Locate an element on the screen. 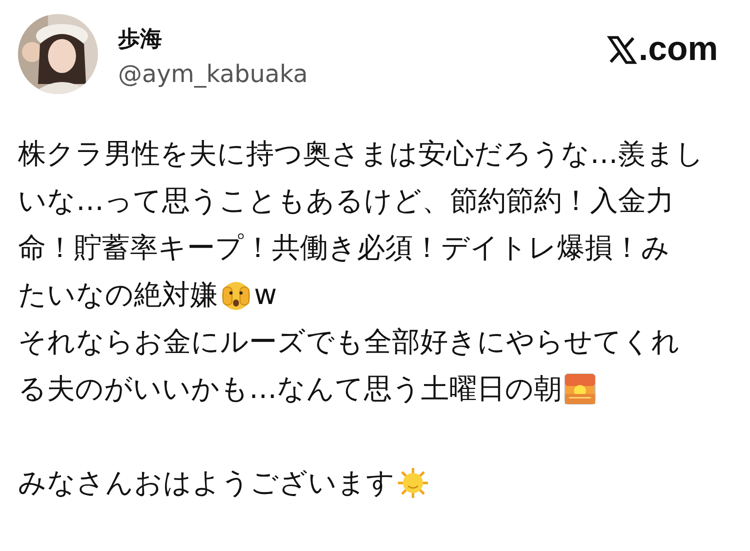  domain-text: .com is located at coordinates (678, 49).